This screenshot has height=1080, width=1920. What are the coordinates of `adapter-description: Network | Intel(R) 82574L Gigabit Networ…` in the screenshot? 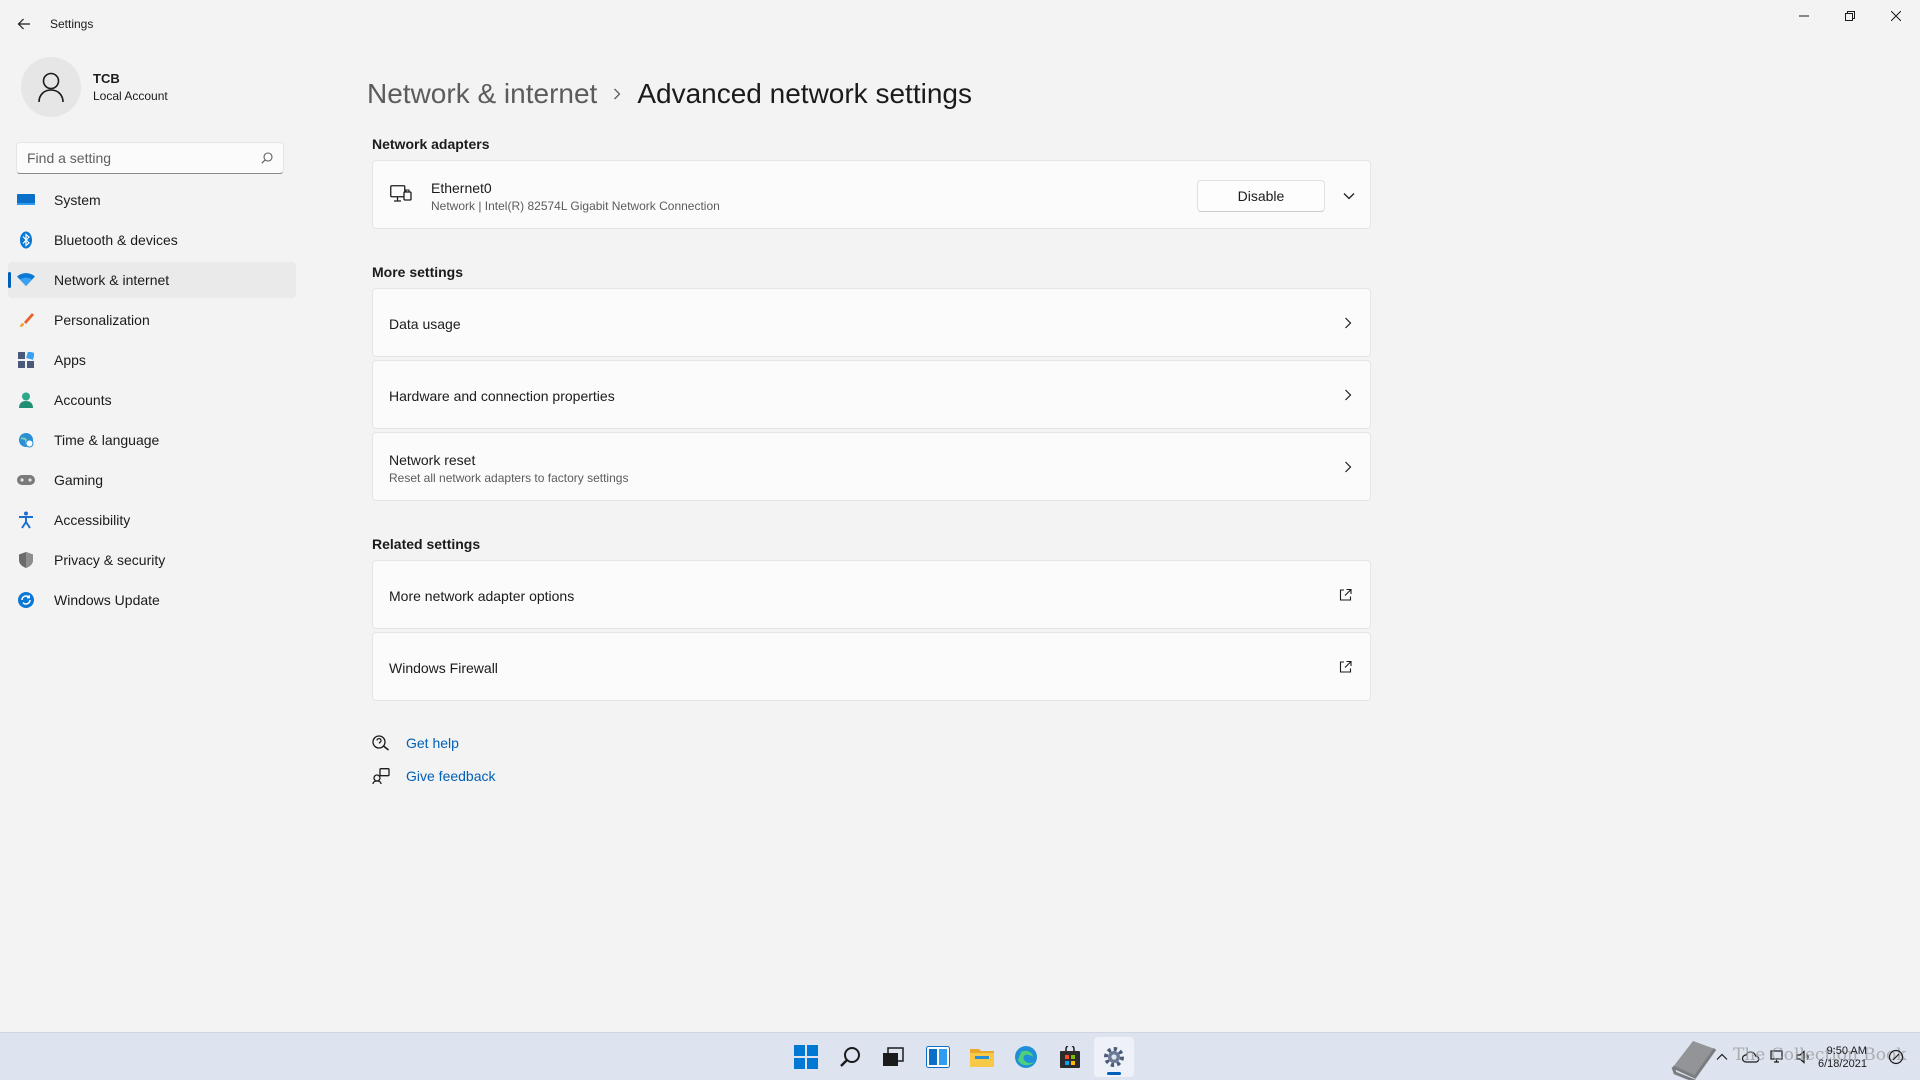 It's located at (575, 206).